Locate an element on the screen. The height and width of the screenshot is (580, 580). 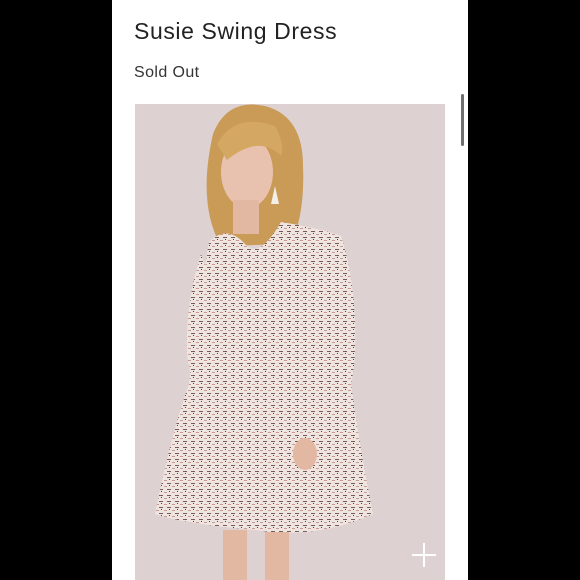
zoom-plus-icon is located at coordinates (424, 555).